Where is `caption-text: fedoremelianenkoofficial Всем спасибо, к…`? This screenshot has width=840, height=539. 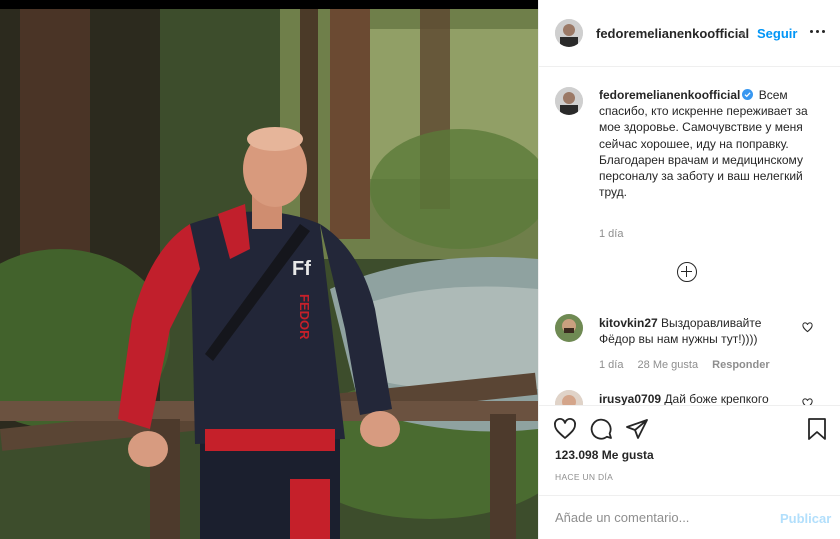
caption-text: fedoremelianenkoofficial Всем спасибо, к… is located at coordinates (713, 143).